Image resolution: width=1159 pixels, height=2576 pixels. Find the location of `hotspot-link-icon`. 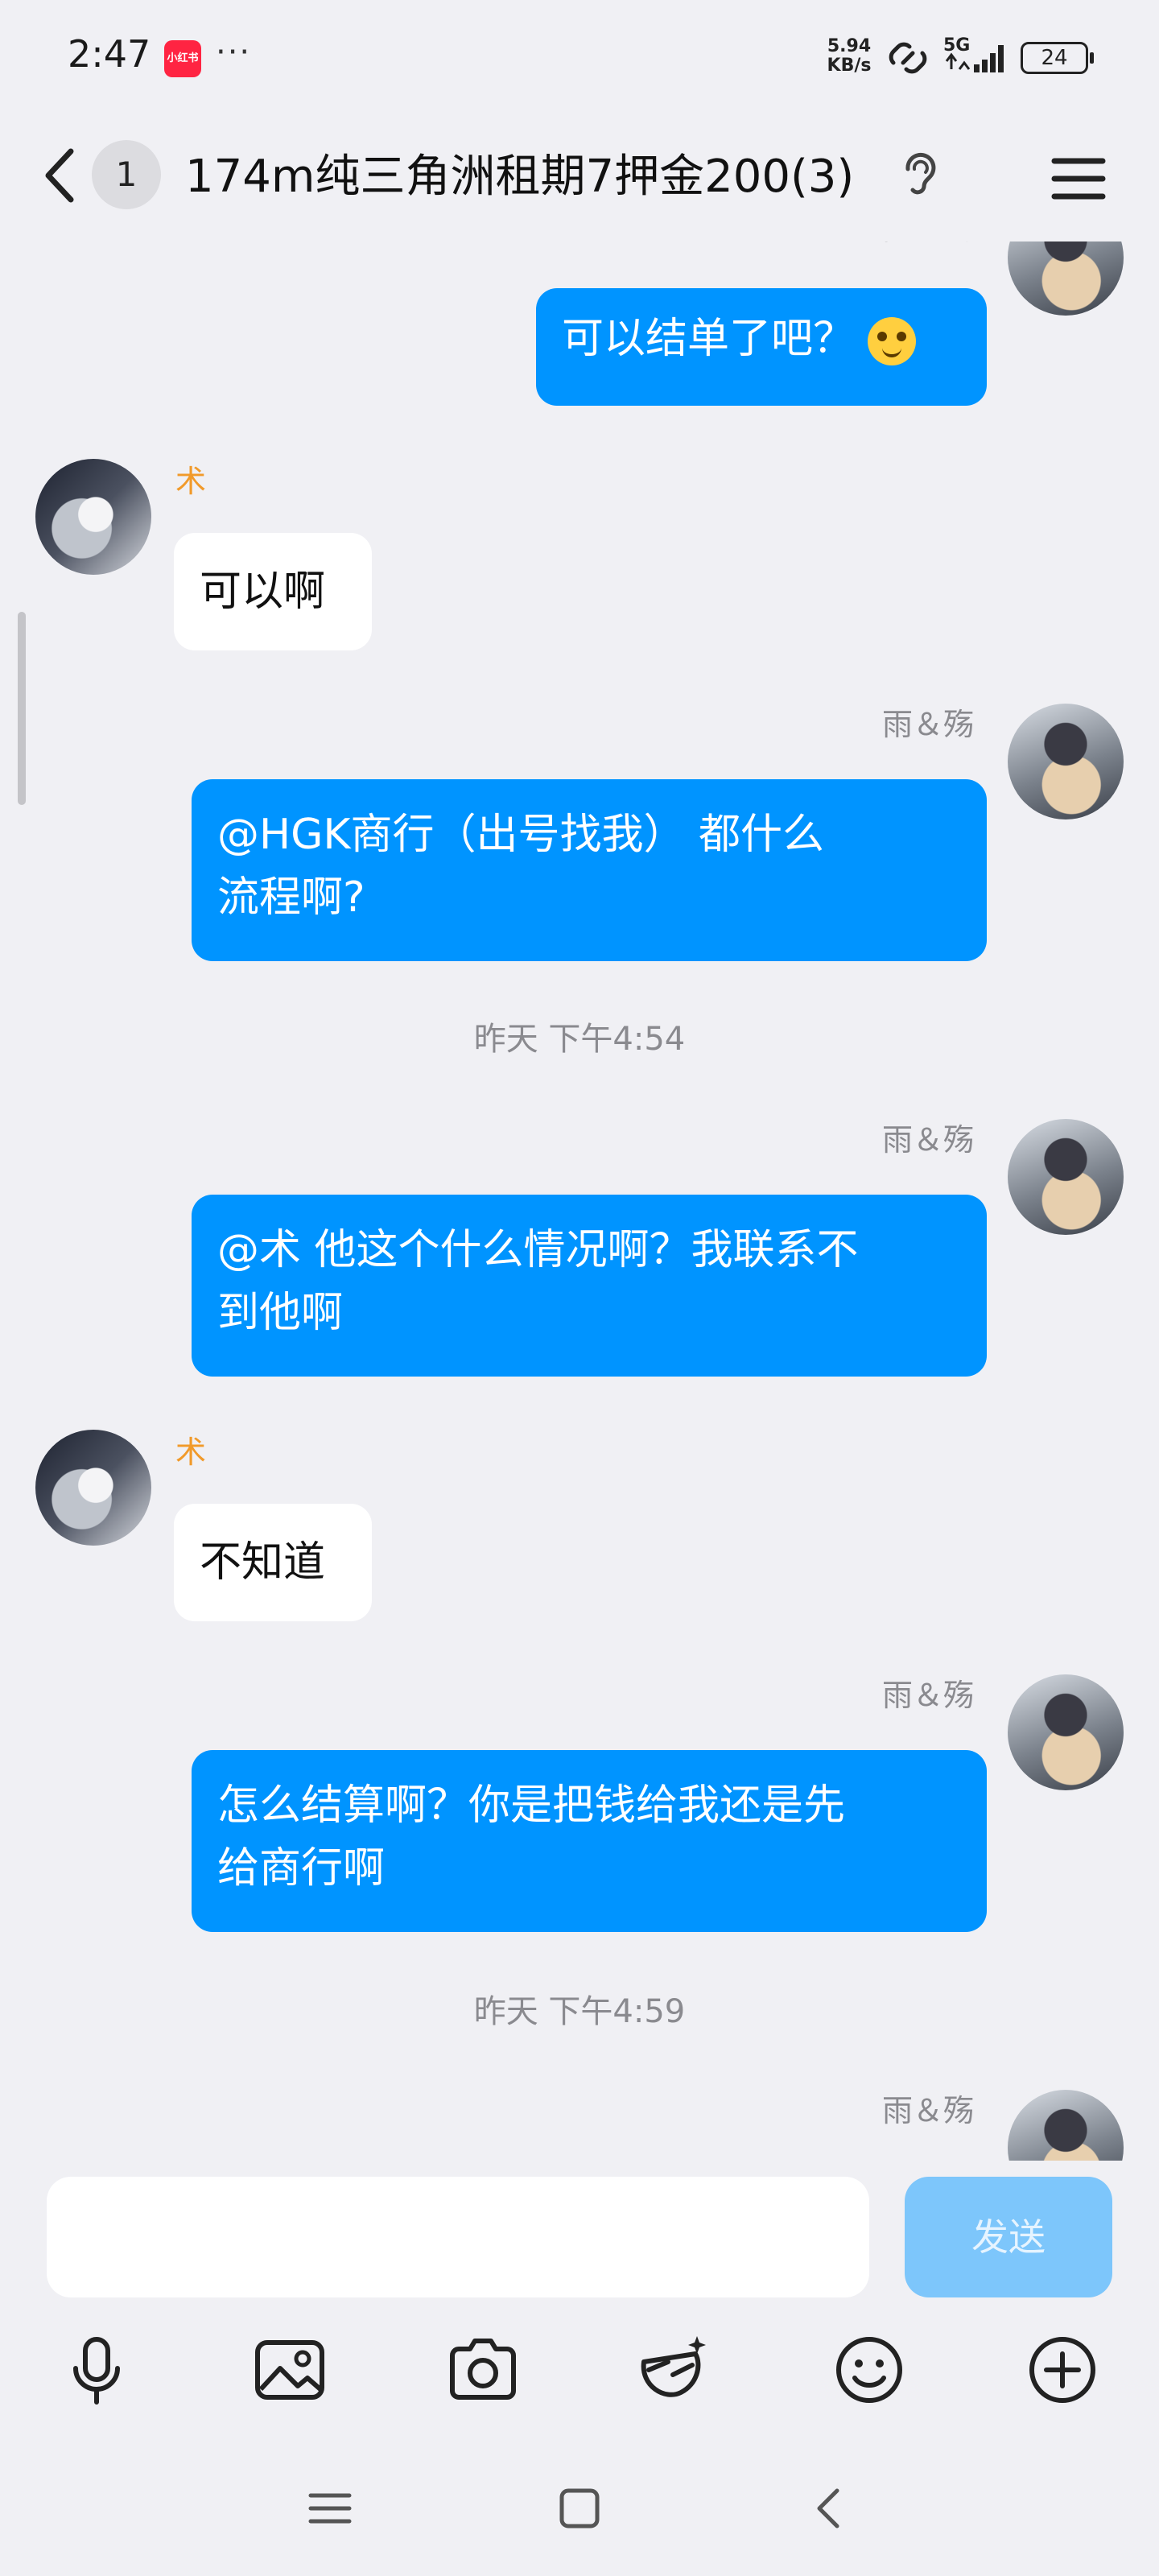

hotspot-link-icon is located at coordinates (908, 58).